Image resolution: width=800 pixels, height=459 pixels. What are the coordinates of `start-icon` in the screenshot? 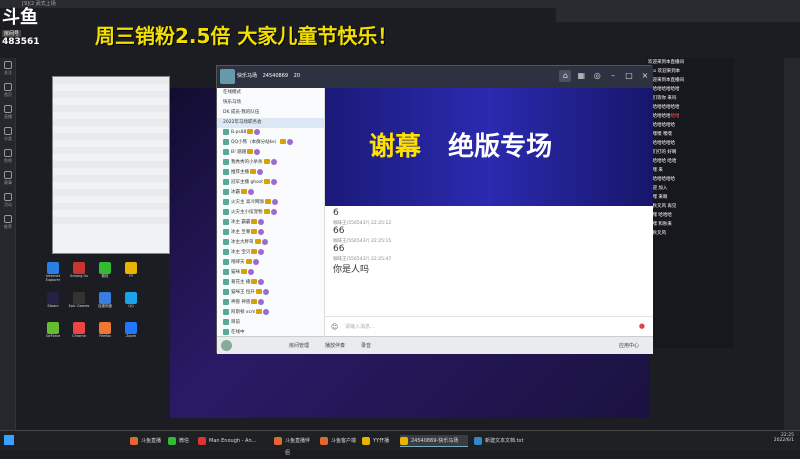 It's located at (9, 440).